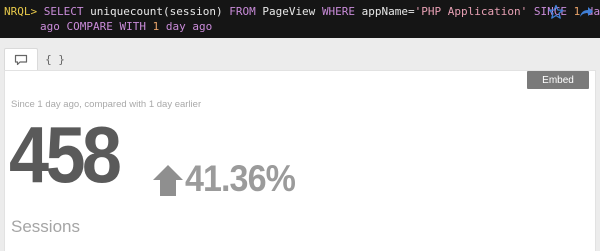  Describe the element at coordinates (385, 11) in the screenshot. I see `query-token: appName=` at that location.